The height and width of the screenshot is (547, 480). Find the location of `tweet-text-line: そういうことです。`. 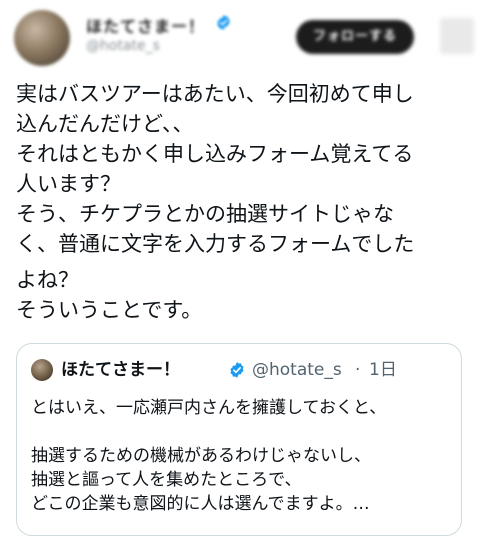

tweet-text-line: そういうことです。 is located at coordinates (109, 310).